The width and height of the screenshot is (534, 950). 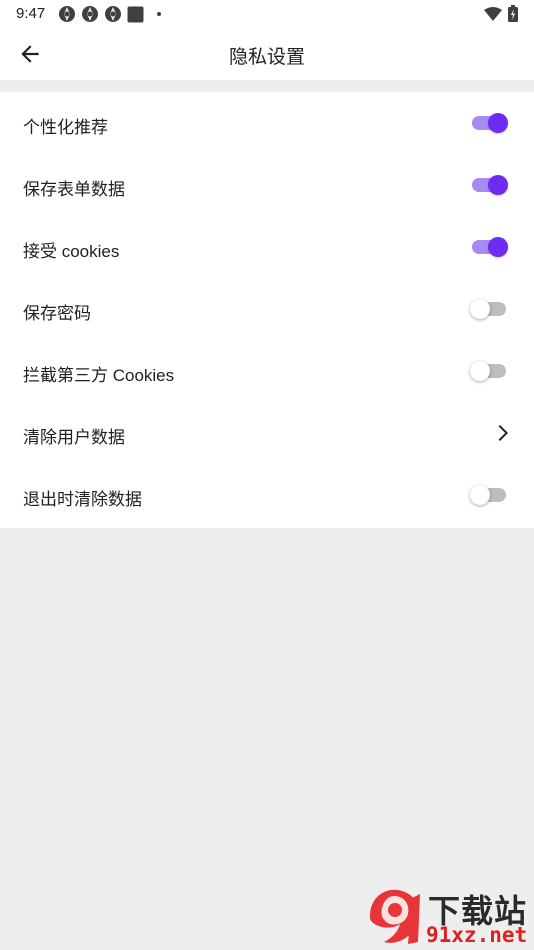 What do you see at coordinates (159, 14) in the screenshot?
I see `more-notifications-dot-icon` at bounding box center [159, 14].